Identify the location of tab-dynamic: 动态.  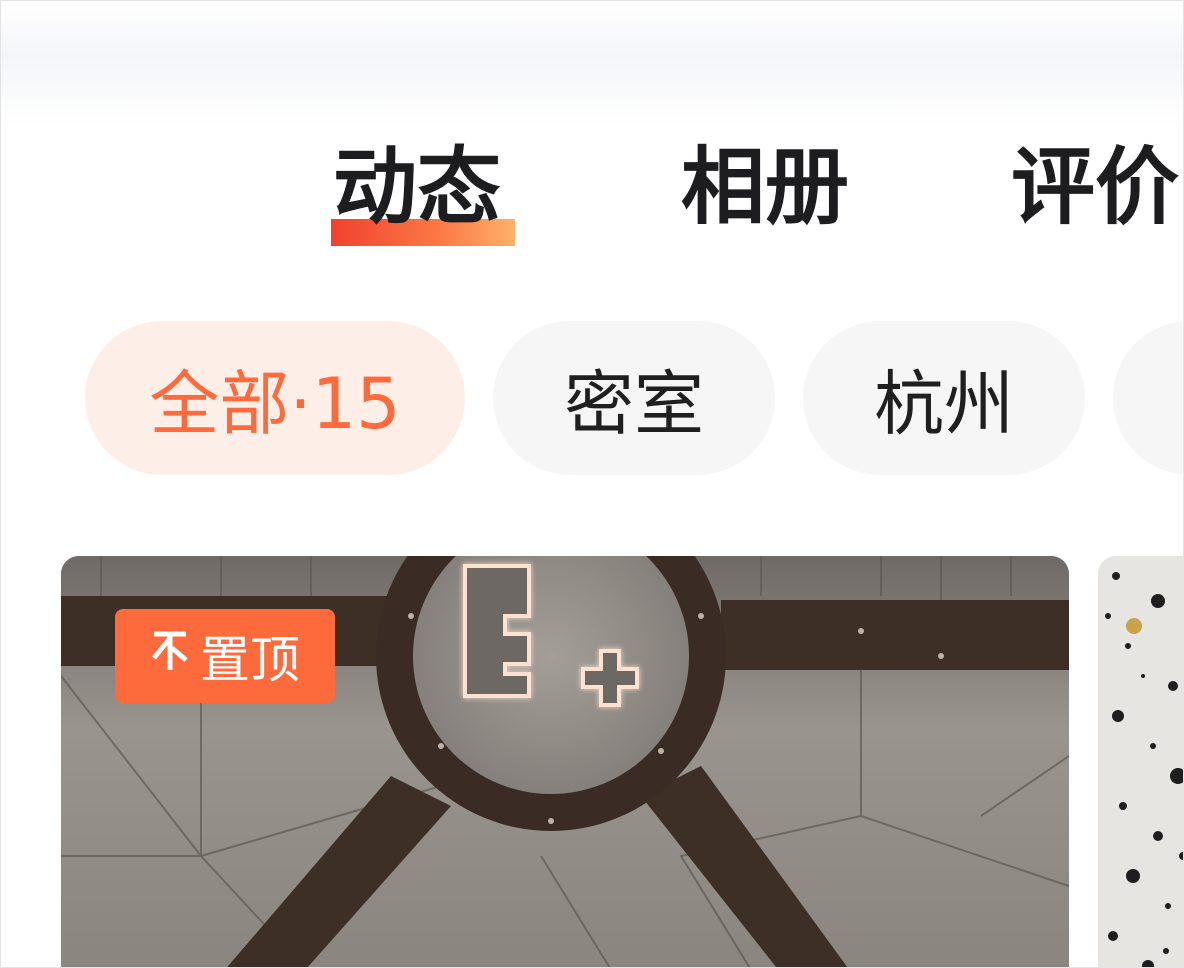
(417, 196).